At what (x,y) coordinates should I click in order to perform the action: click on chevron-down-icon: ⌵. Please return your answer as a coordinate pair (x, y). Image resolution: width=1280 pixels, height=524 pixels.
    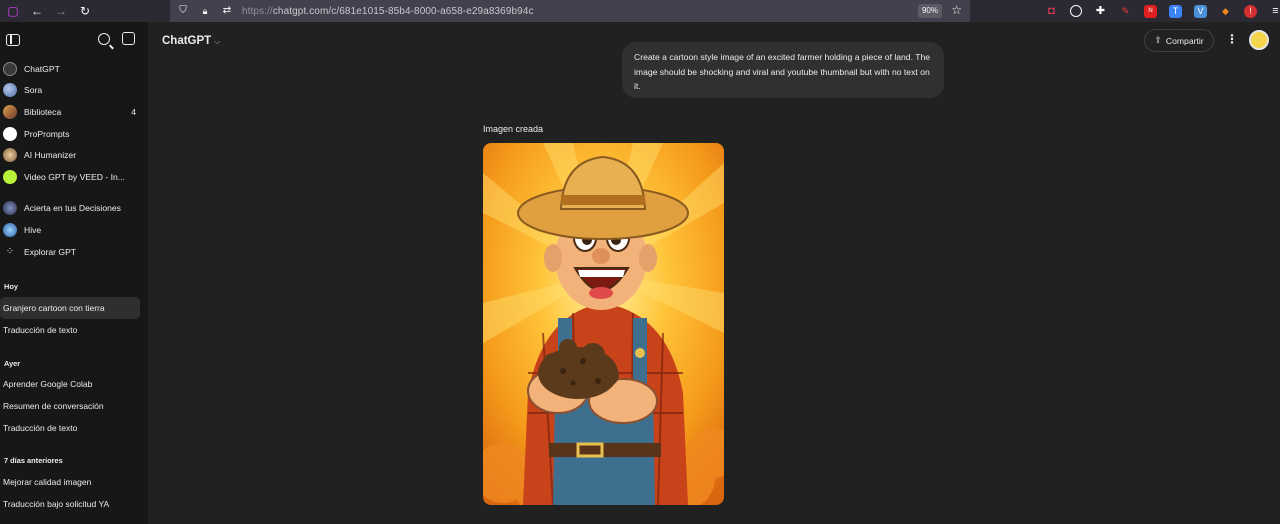
    Looking at the image, I should click on (217, 41).